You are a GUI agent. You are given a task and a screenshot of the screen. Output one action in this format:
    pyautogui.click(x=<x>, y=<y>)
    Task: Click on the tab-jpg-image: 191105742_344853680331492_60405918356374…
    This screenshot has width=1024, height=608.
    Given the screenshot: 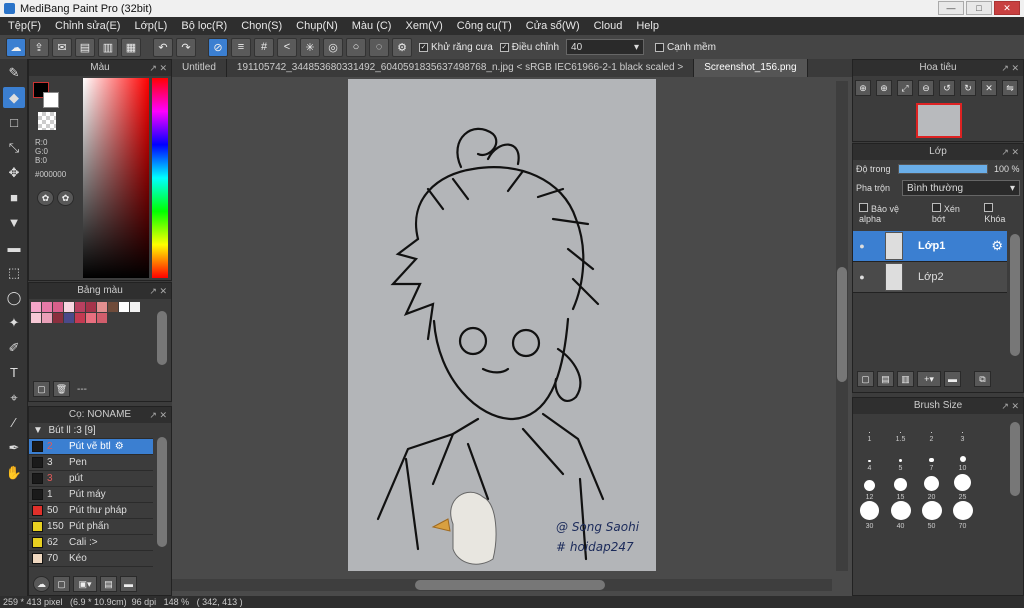 What is the action you would take?
    pyautogui.click(x=461, y=68)
    